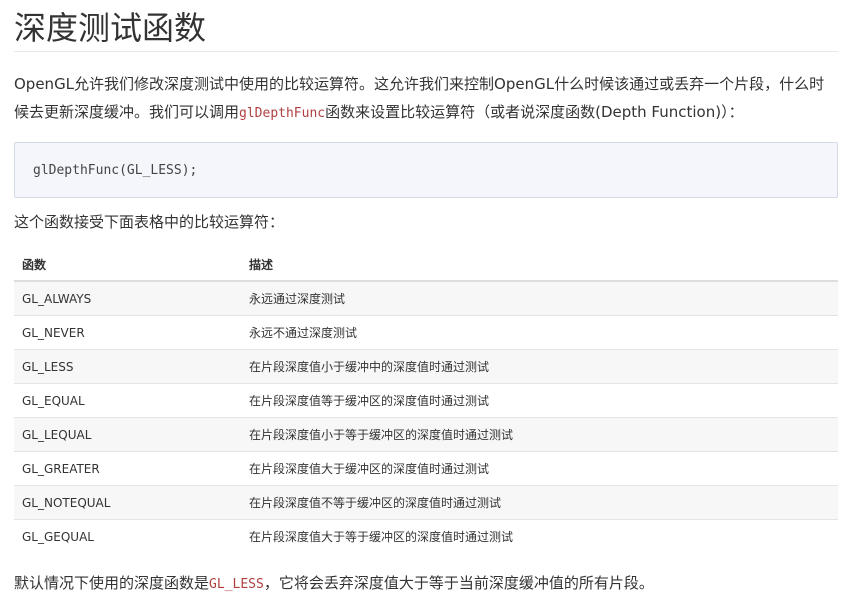 This screenshot has height=608, width=860. I want to click on table-row: GL_LEQUAL 在片段深度值小于等于缓冲区的深度值时通过测试, so click(426, 434).